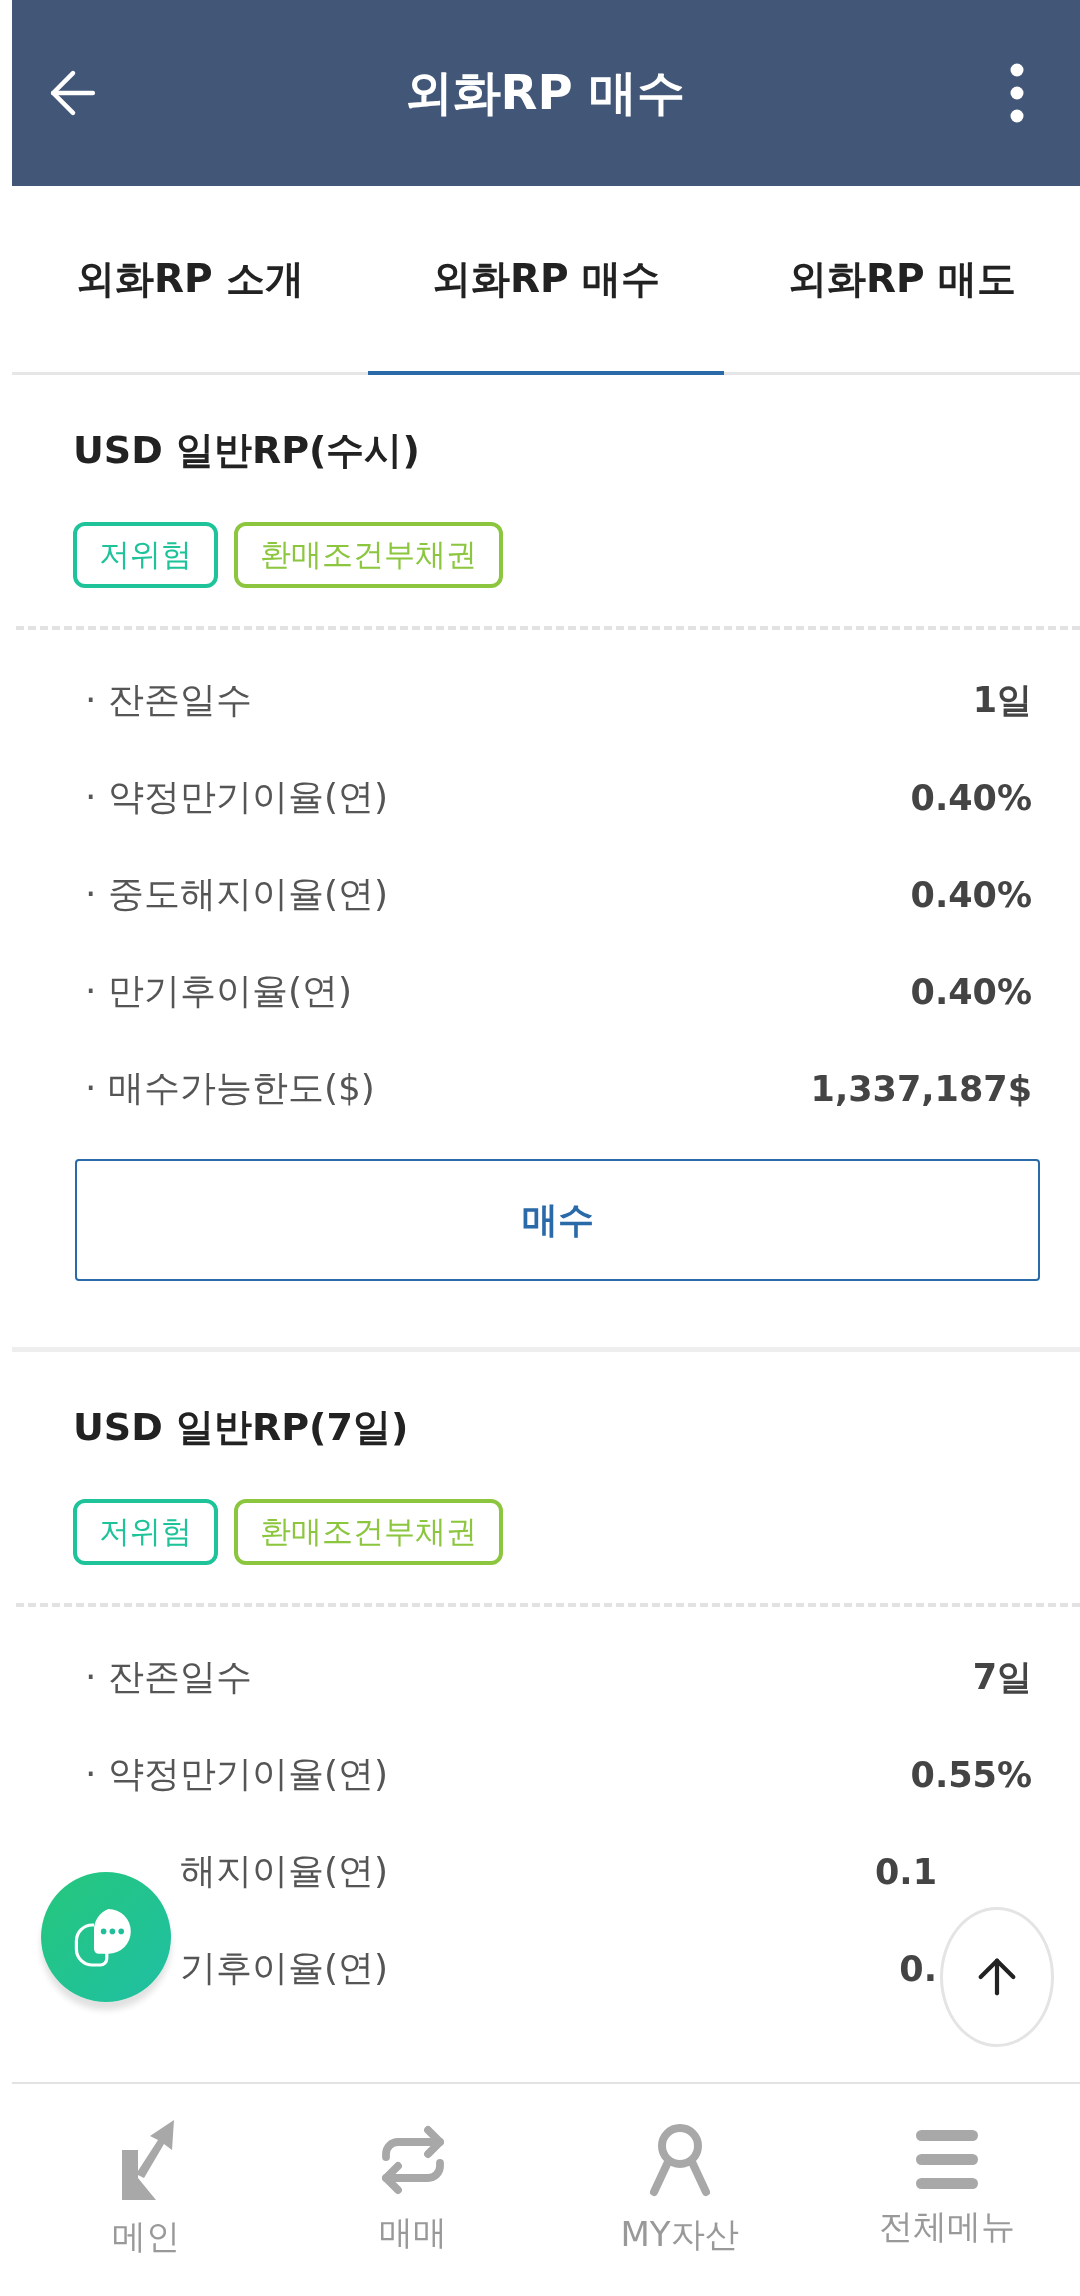 The width and height of the screenshot is (1080, 2296). What do you see at coordinates (946, 2160) in the screenshot?
I see `menu-icon` at bounding box center [946, 2160].